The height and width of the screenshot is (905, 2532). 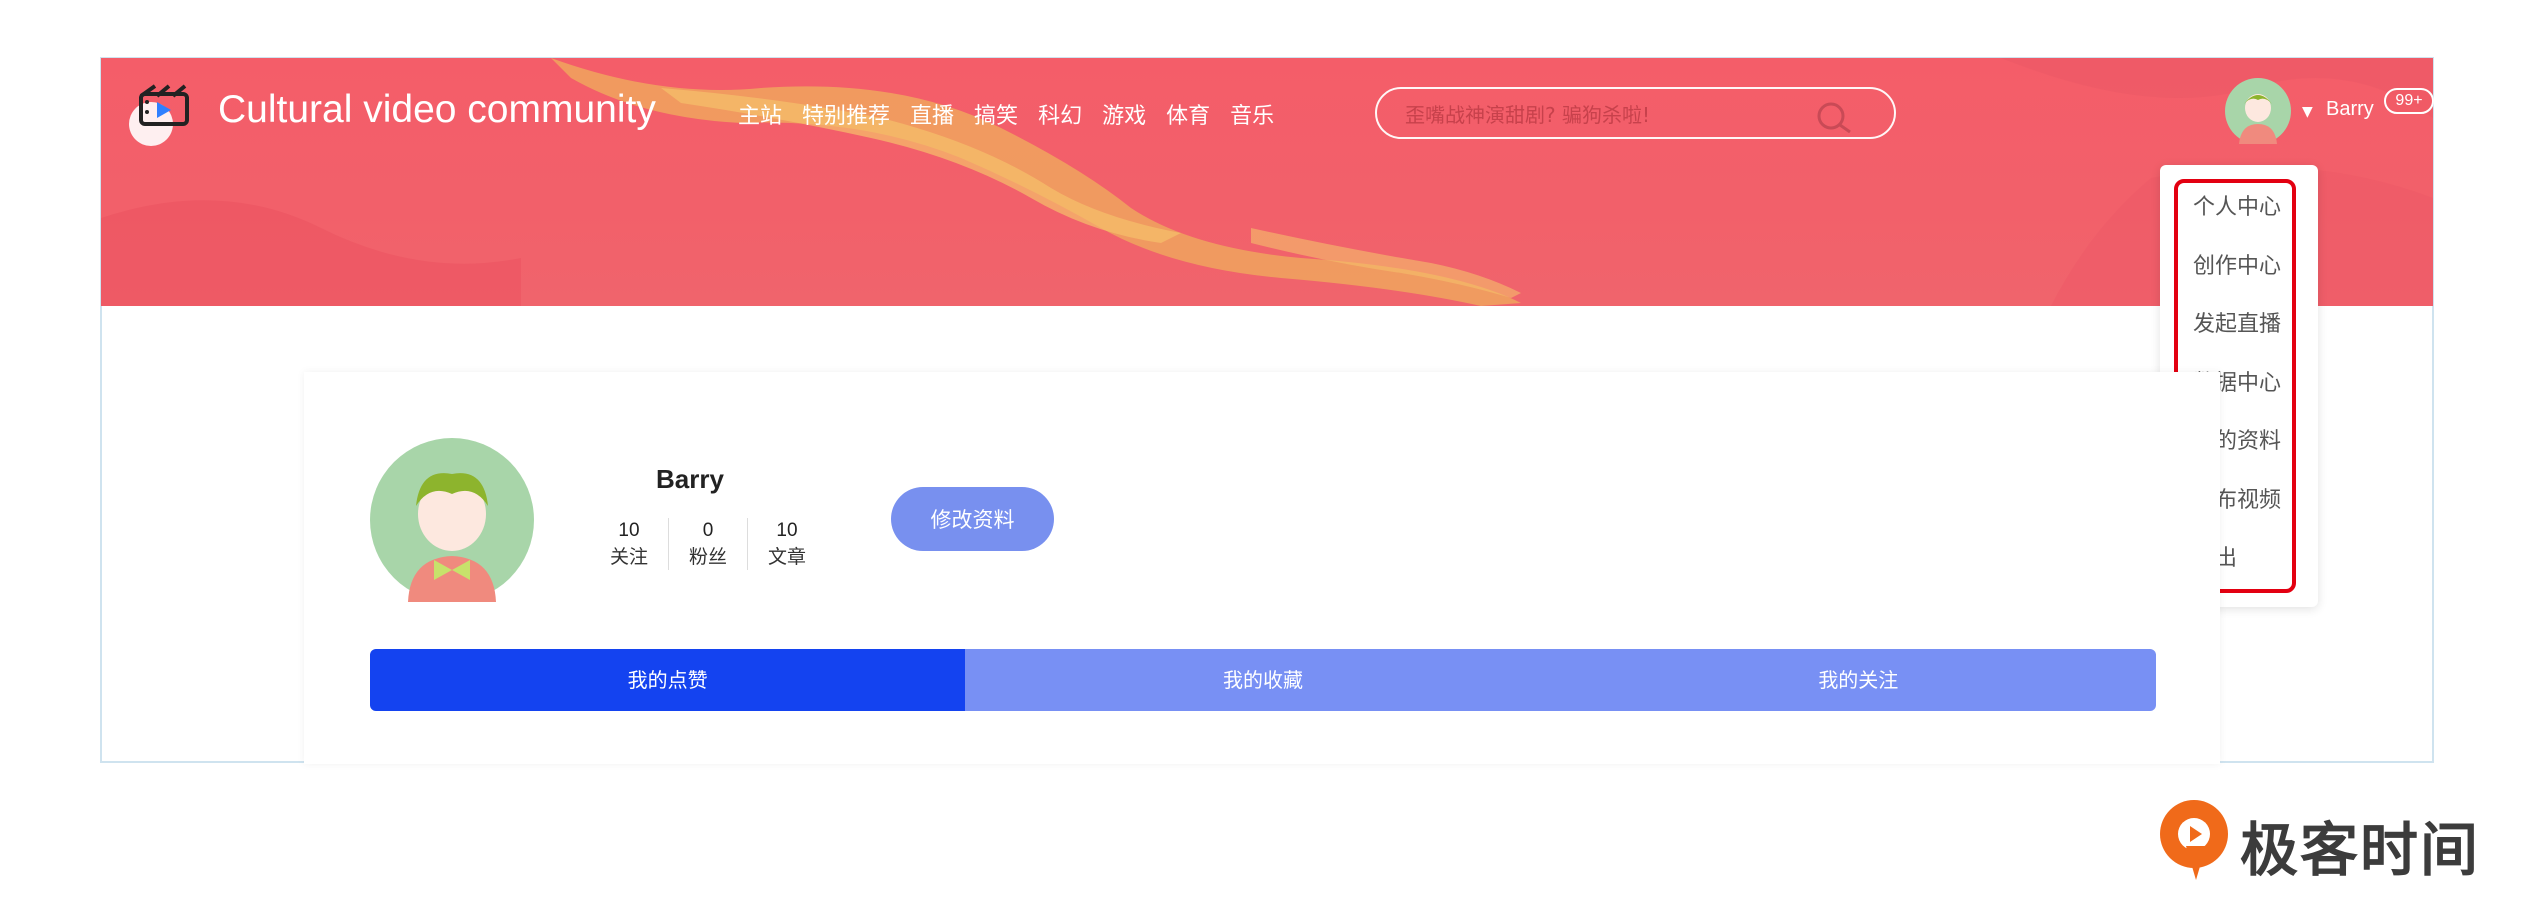 I want to click on search-input, so click(x=1605, y=115).